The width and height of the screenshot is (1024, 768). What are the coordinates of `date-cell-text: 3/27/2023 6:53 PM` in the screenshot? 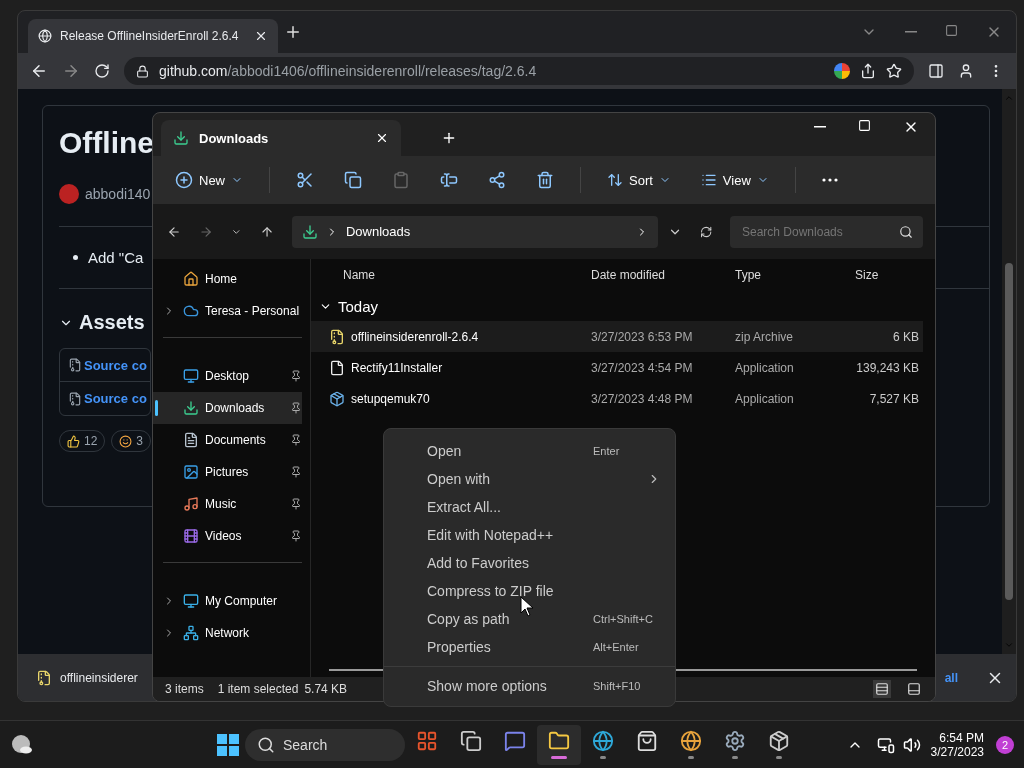 It's located at (642, 336).